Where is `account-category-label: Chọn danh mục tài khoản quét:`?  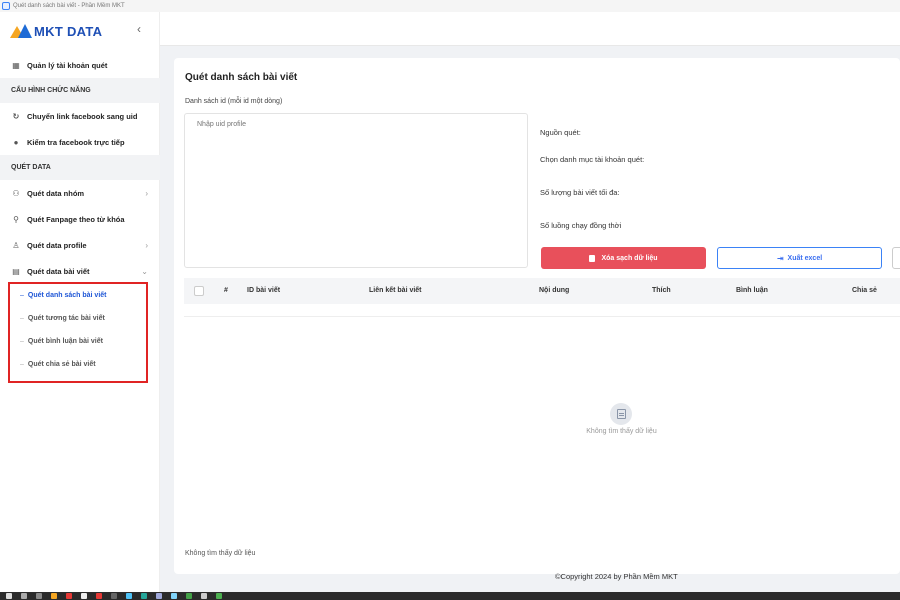
account-category-label: Chọn danh mục tài khoản quét: is located at coordinates (592, 159).